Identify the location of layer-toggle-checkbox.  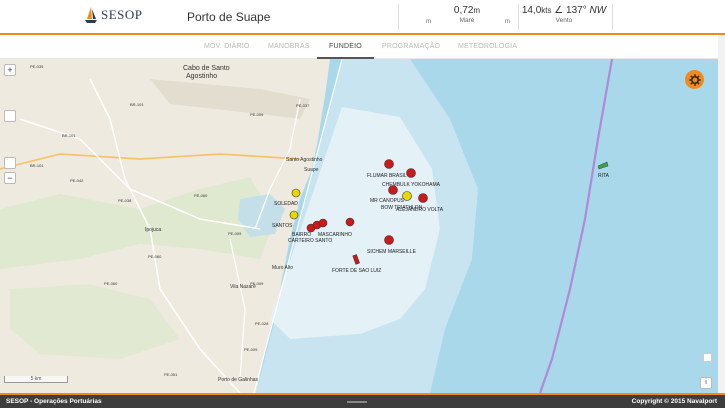
(707, 357).